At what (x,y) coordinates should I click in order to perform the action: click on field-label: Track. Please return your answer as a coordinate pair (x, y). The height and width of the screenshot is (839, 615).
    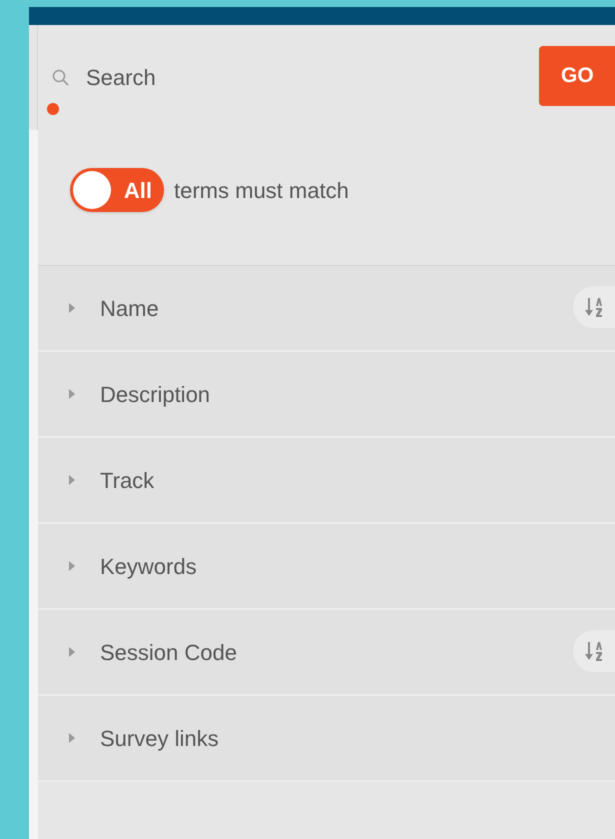
    Looking at the image, I should click on (128, 480).